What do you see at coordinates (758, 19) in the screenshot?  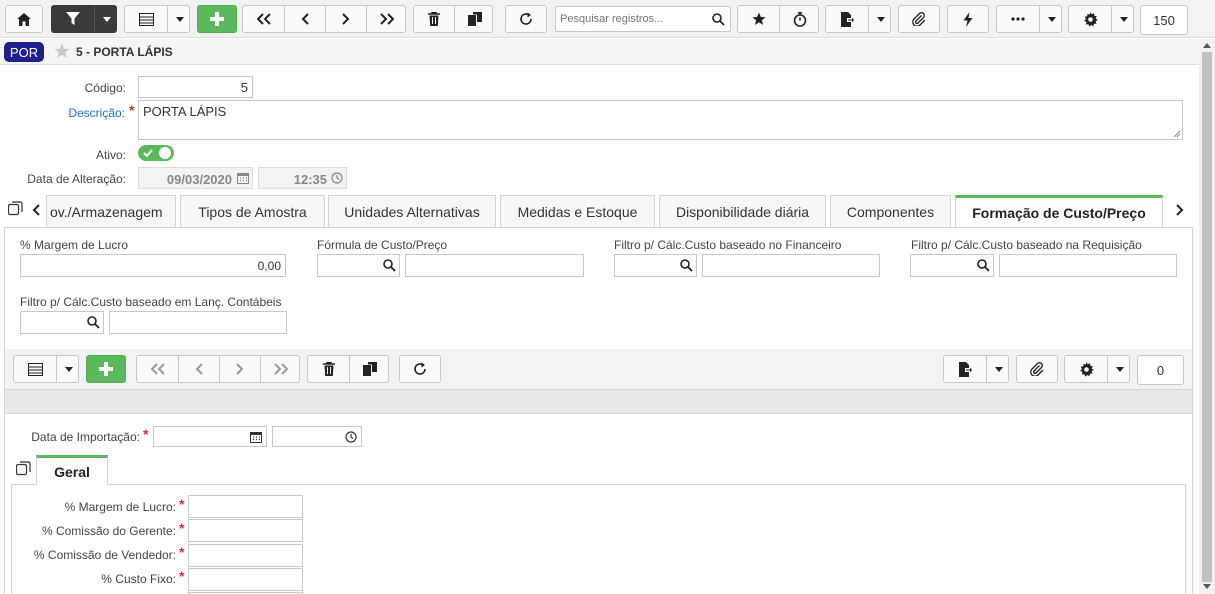 I see `favorite-button` at bounding box center [758, 19].